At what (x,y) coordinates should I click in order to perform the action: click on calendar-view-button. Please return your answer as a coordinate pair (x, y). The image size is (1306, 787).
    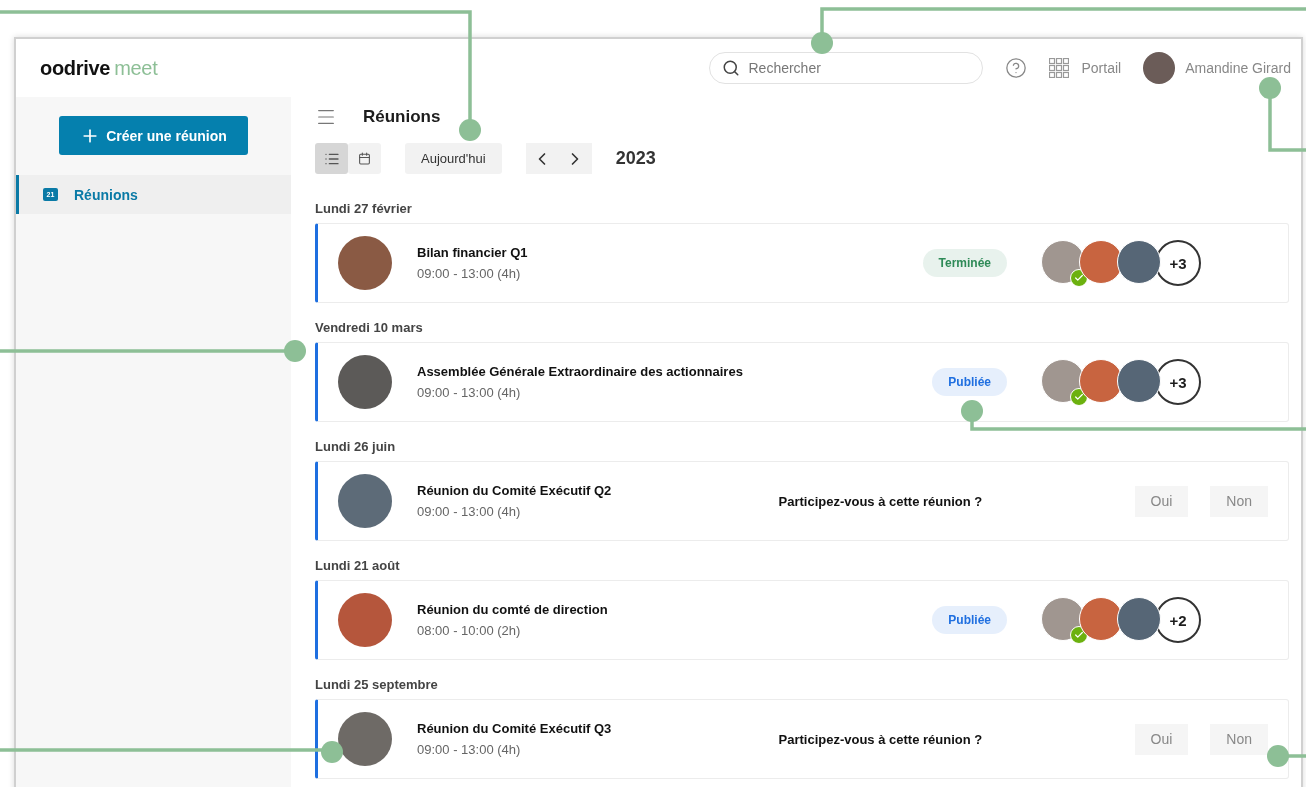
    Looking at the image, I should click on (364, 158).